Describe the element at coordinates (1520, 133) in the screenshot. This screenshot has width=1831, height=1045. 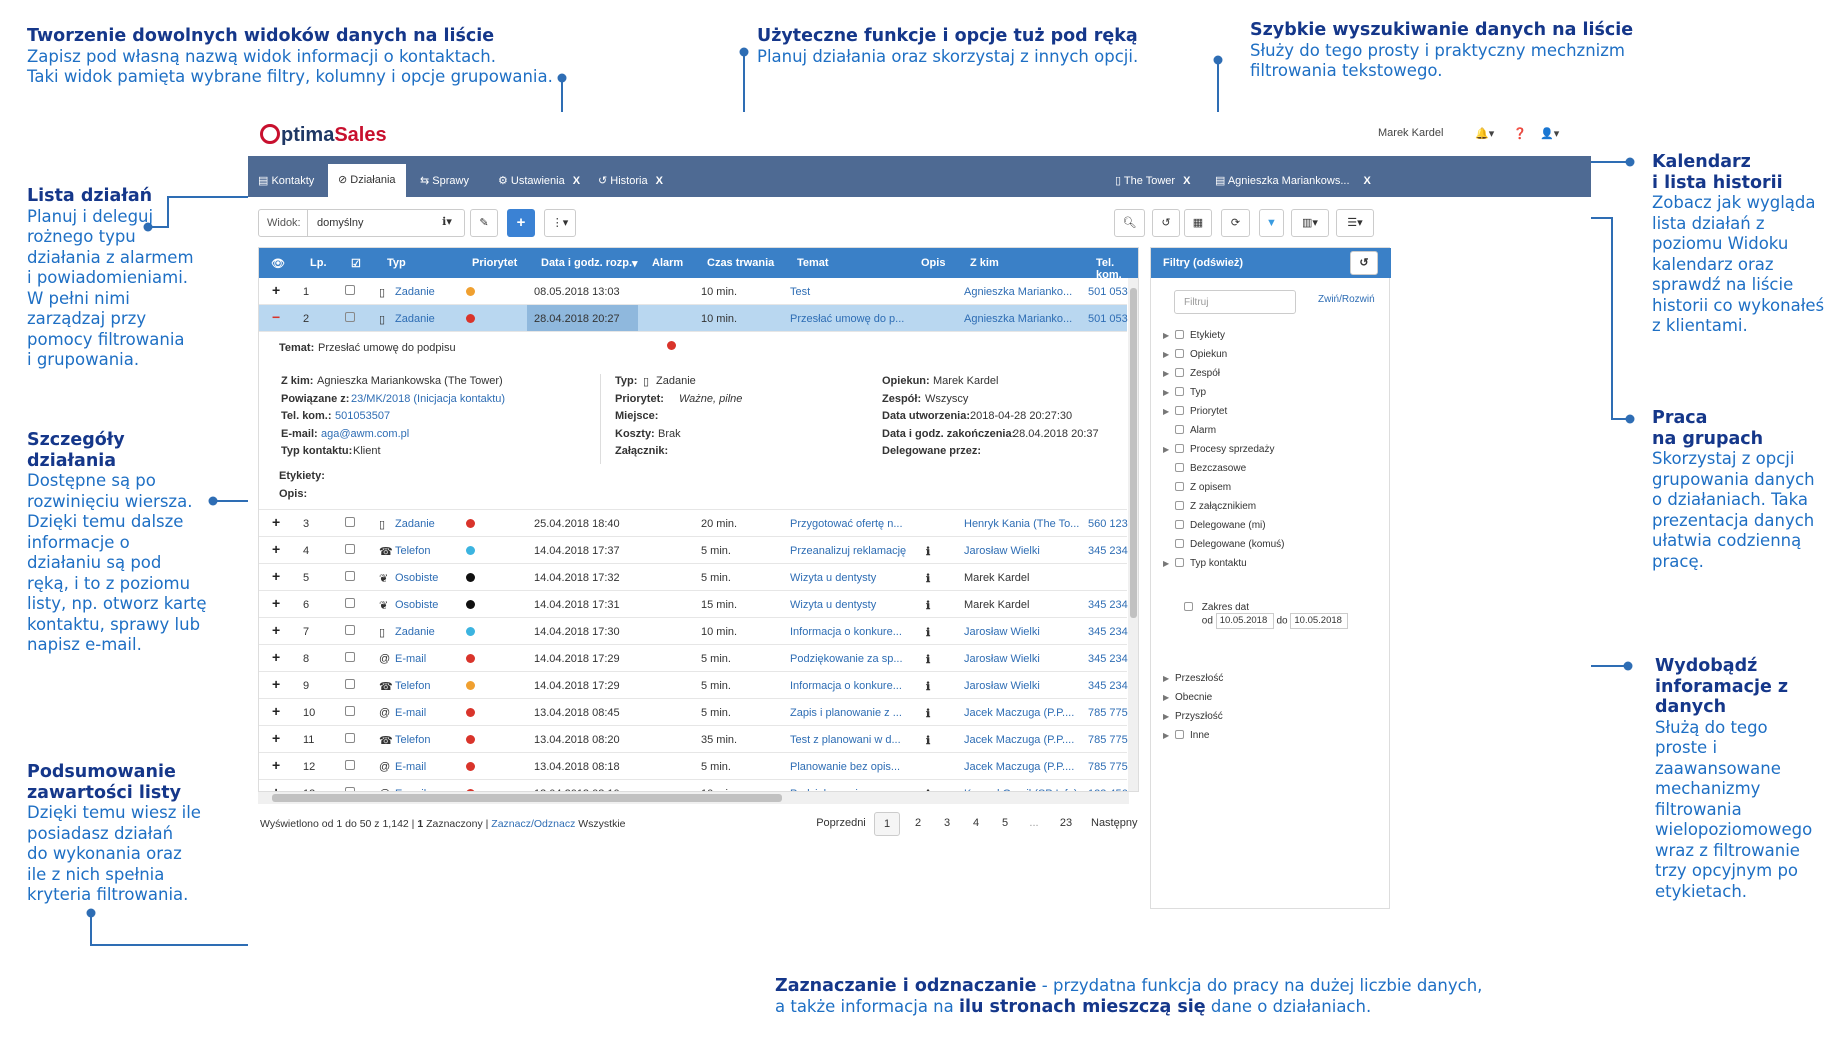
I see `help-icon: ❓` at that location.